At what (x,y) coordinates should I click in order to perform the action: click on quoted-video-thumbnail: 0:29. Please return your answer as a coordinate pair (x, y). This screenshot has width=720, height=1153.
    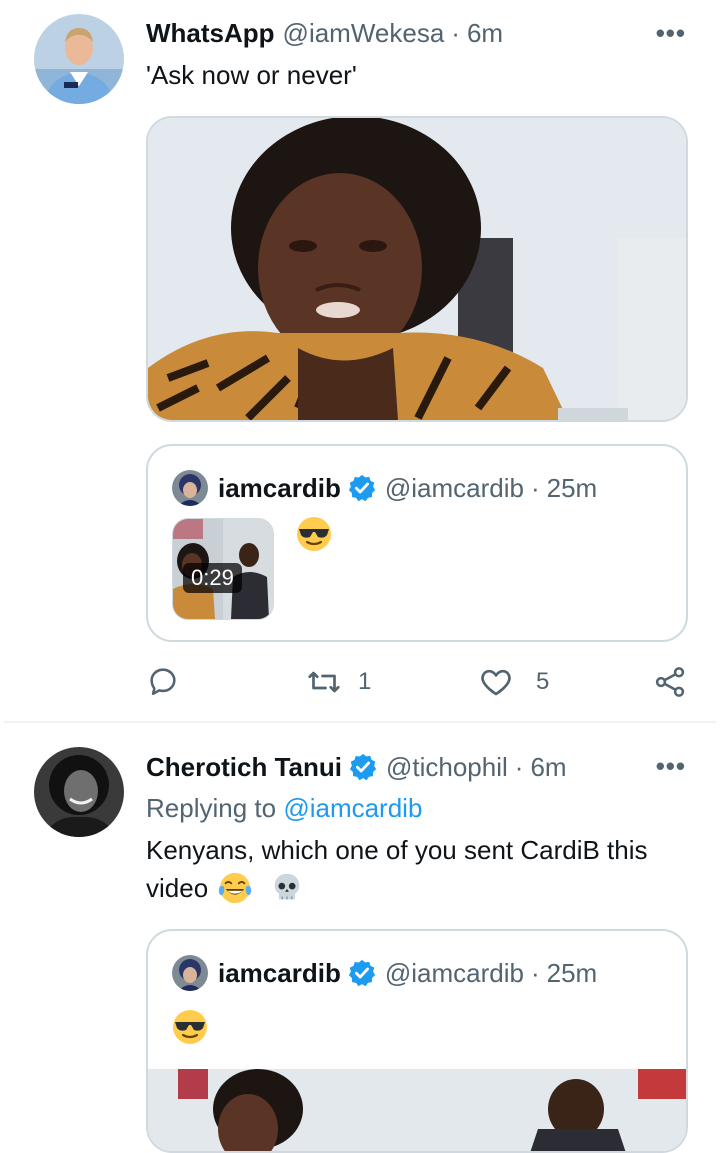
    Looking at the image, I should click on (223, 569).